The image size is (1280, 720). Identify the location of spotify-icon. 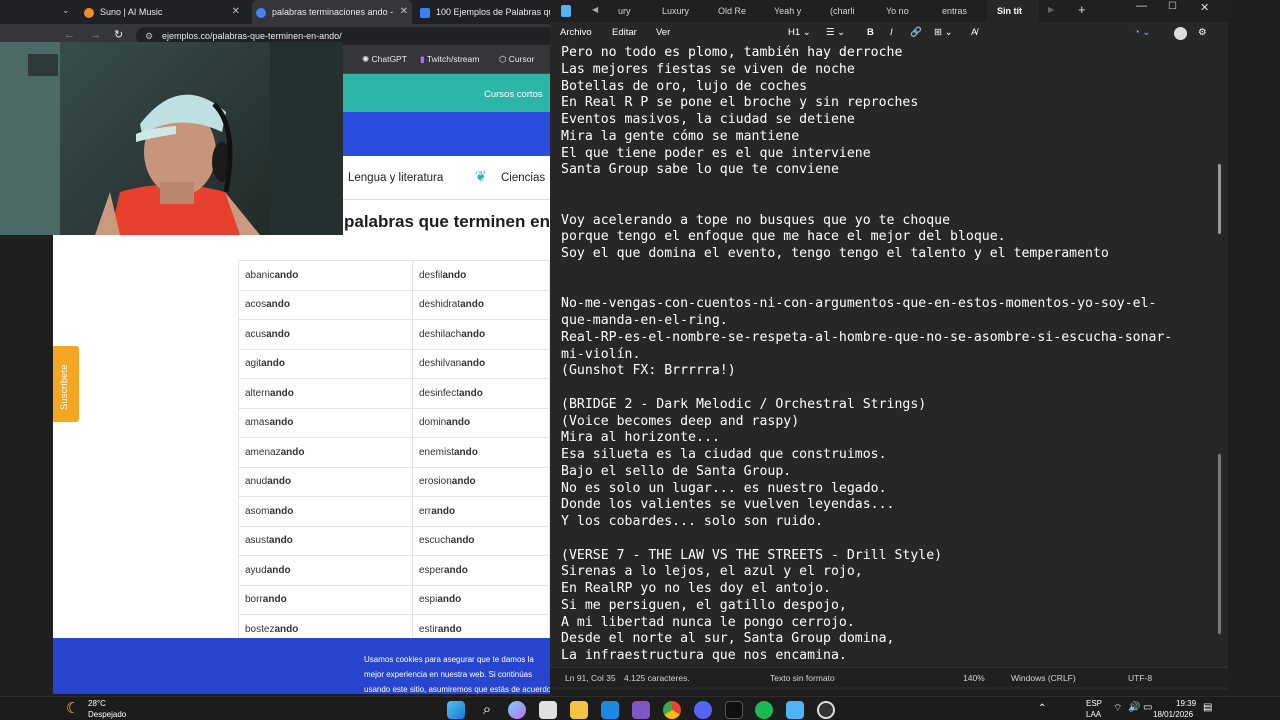
(764, 710).